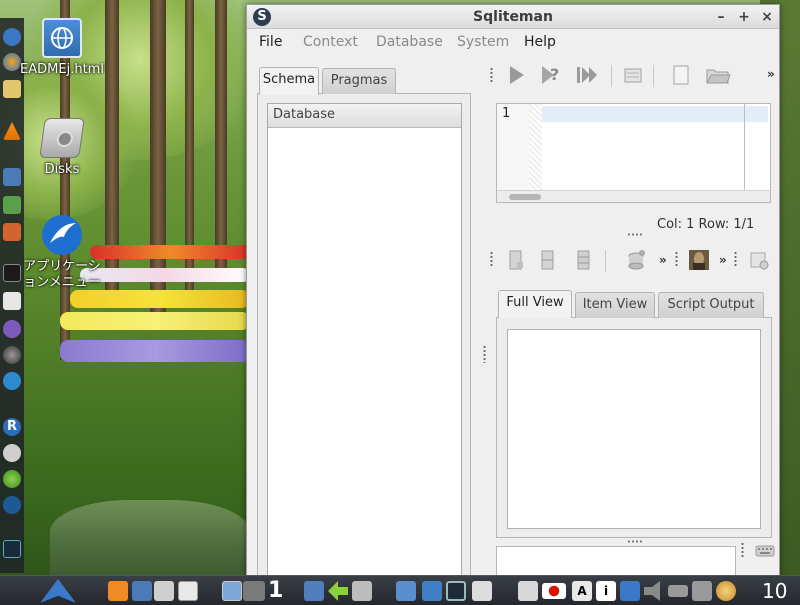 The image size is (800, 605). I want to click on tab-script-output: Script Output, so click(711, 305).